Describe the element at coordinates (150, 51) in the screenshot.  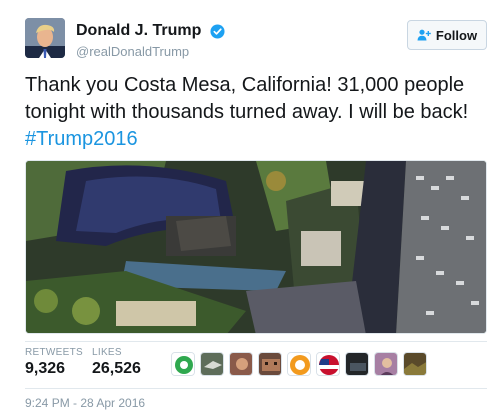
I see `user-handle: @realDonaldTrump` at that location.